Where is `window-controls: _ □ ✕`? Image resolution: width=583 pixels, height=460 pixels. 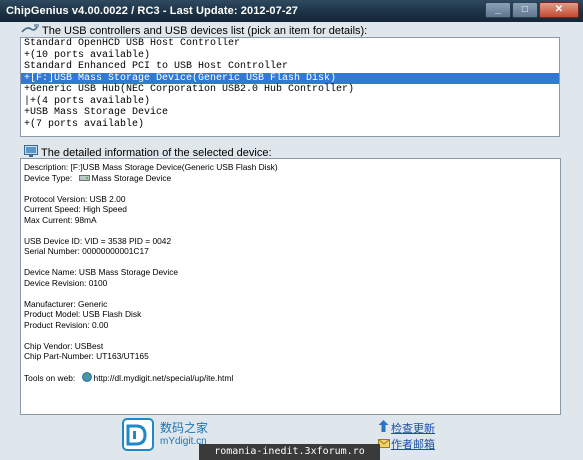 window-controls: _ □ ✕ is located at coordinates (531, 10).